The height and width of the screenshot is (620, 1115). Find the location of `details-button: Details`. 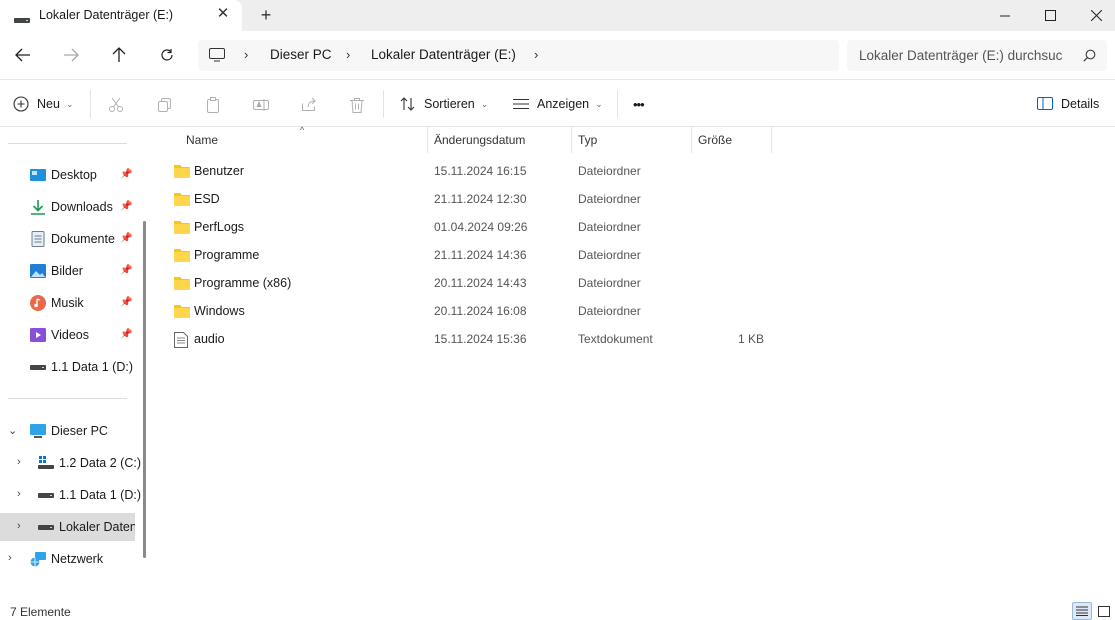

details-button: Details is located at coordinates (1068, 104).